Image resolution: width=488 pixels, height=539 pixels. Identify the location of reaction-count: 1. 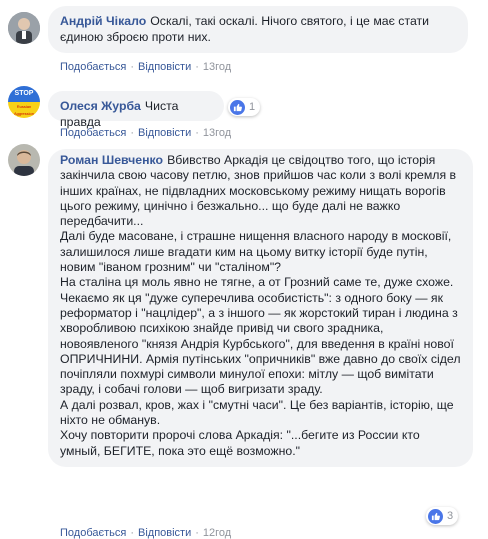
(252, 107).